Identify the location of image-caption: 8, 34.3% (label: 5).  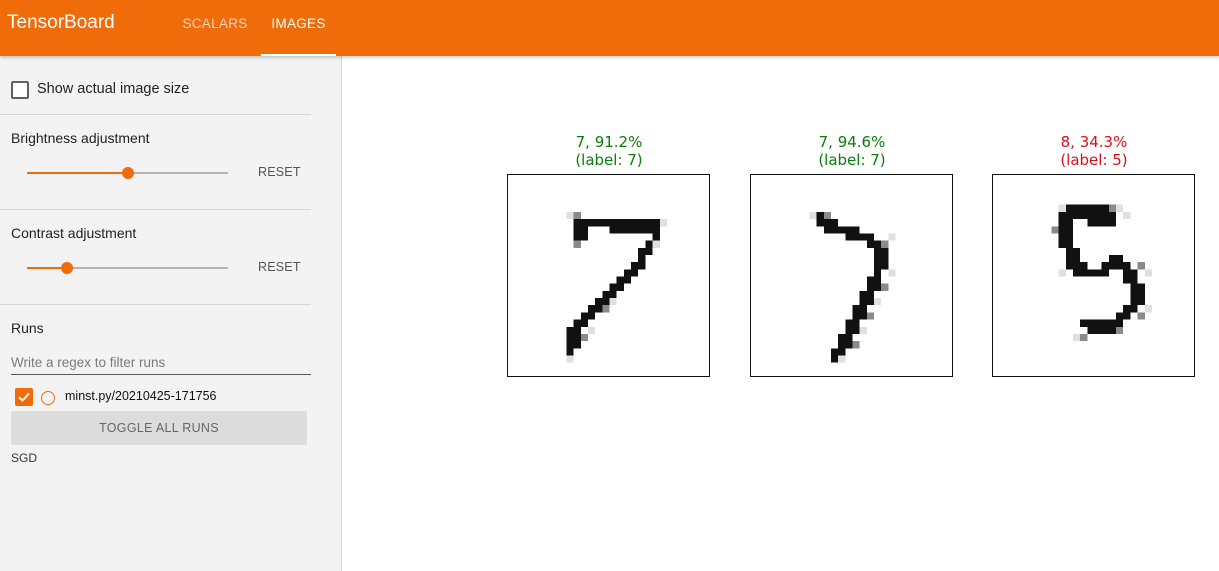
(1094, 151).